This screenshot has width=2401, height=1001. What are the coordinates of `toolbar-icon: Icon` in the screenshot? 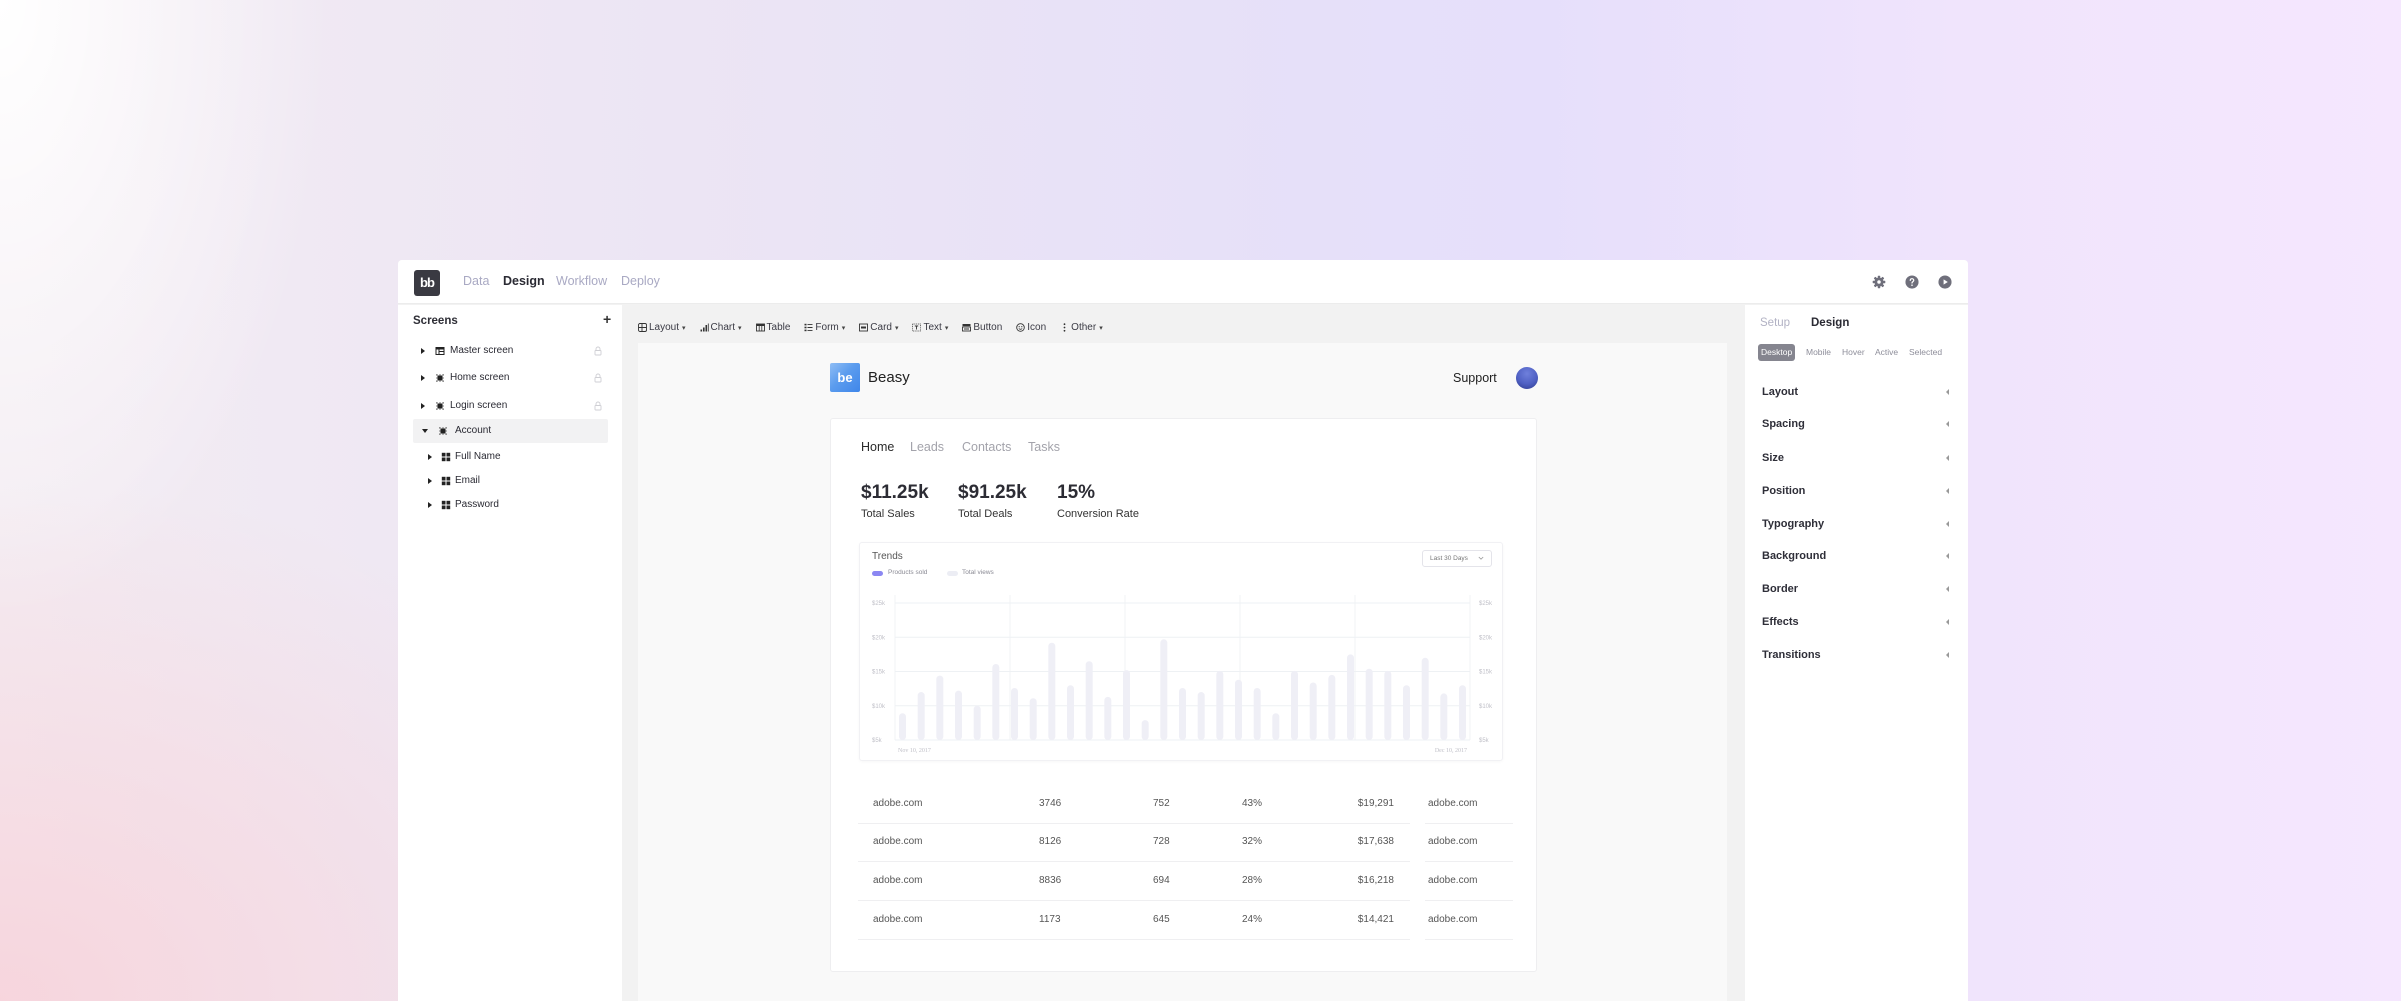 It's located at (1031, 327).